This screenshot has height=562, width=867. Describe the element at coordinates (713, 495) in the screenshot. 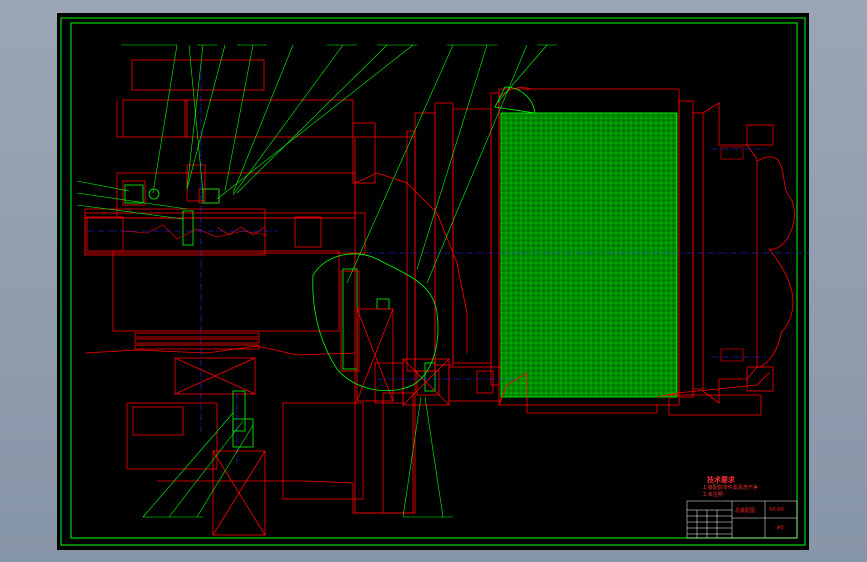

I see `technical-note-line2: 2.未注明` at that location.